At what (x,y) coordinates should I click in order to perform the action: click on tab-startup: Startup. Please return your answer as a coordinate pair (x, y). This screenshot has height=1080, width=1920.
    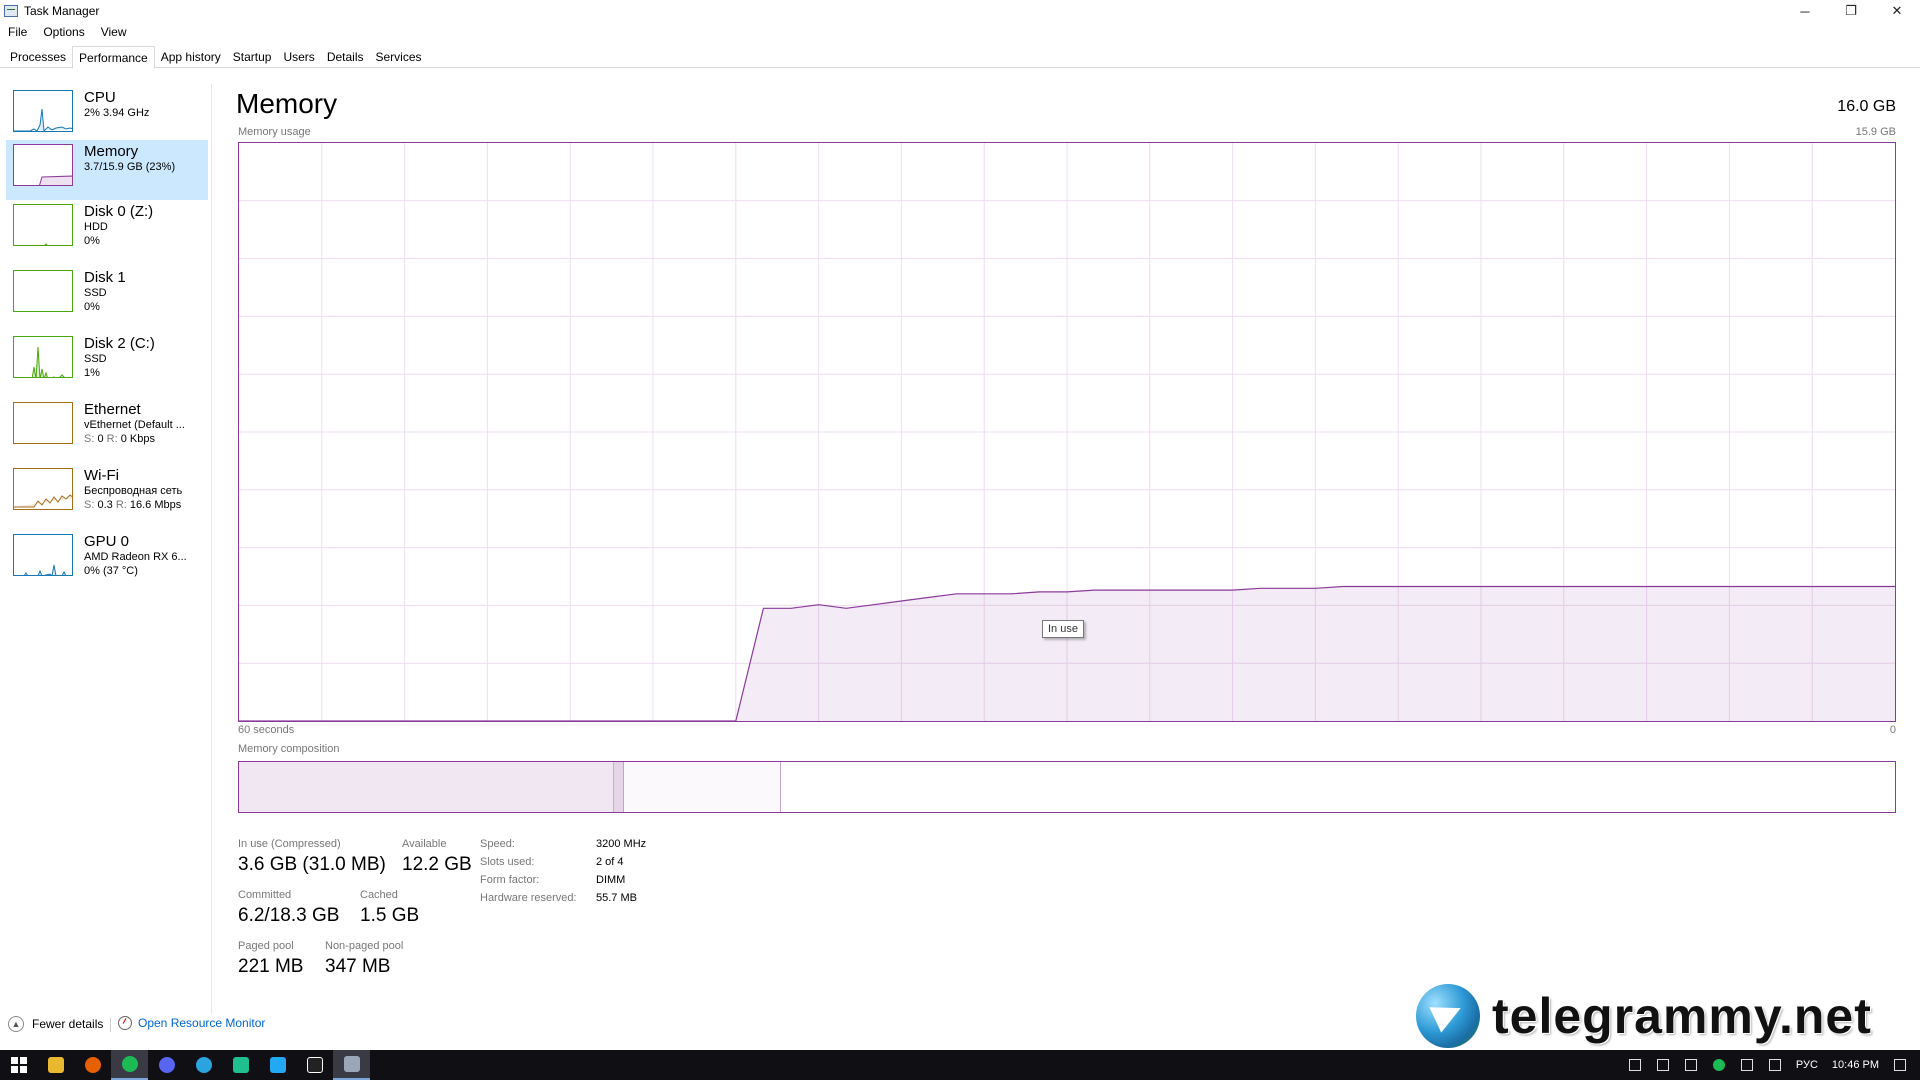
    Looking at the image, I should click on (252, 57).